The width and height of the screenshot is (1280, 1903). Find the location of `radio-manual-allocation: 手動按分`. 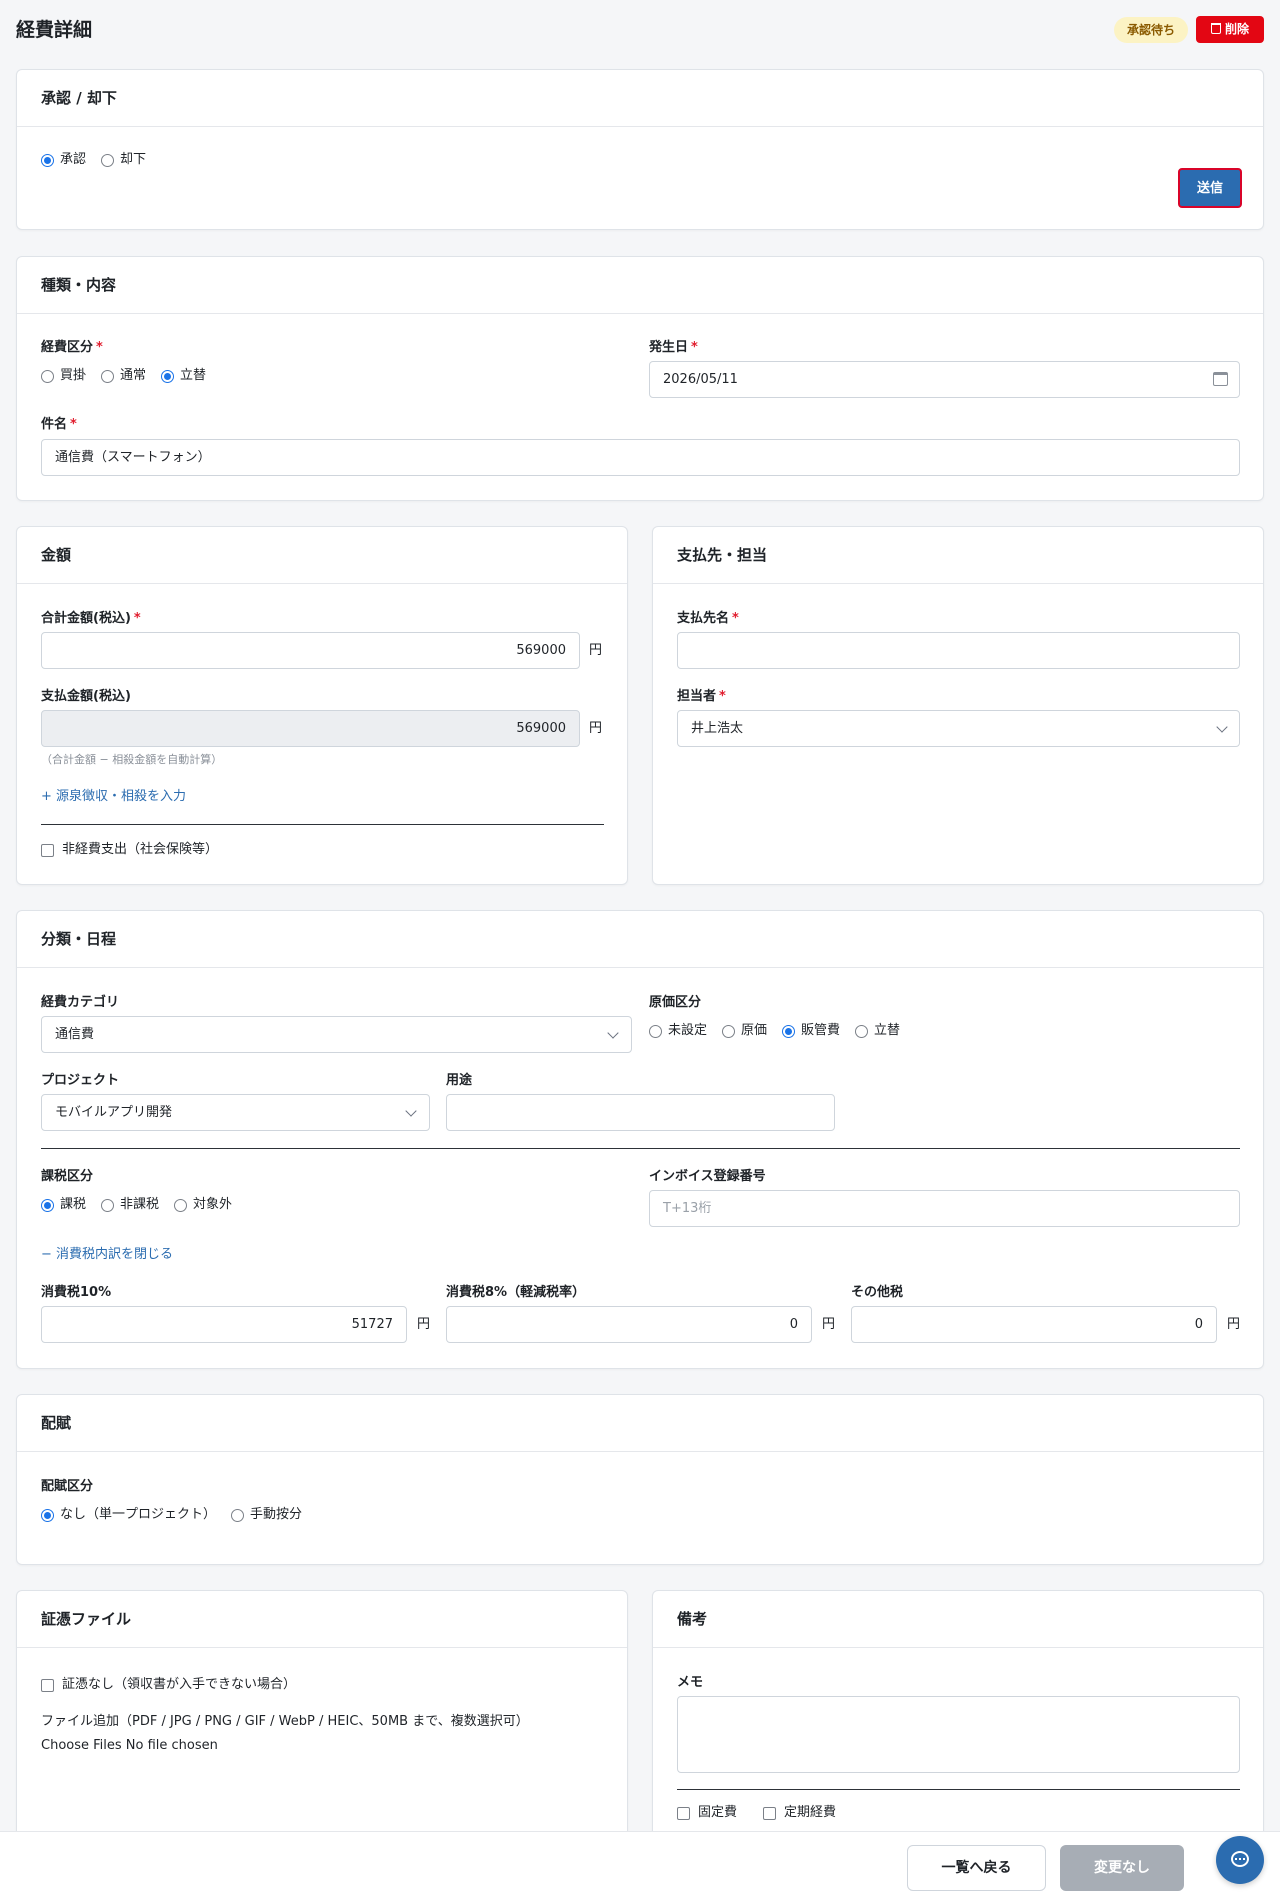

radio-manual-allocation: 手動按分 is located at coordinates (266, 1515).